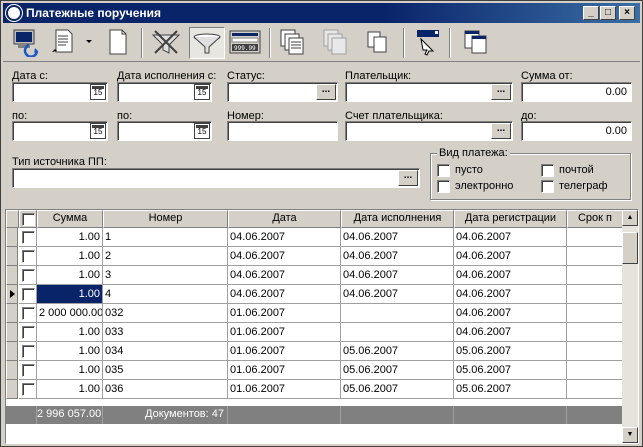 Image resolution: width=643 pixels, height=447 pixels. I want to click on maximize-button: □, so click(608, 13).